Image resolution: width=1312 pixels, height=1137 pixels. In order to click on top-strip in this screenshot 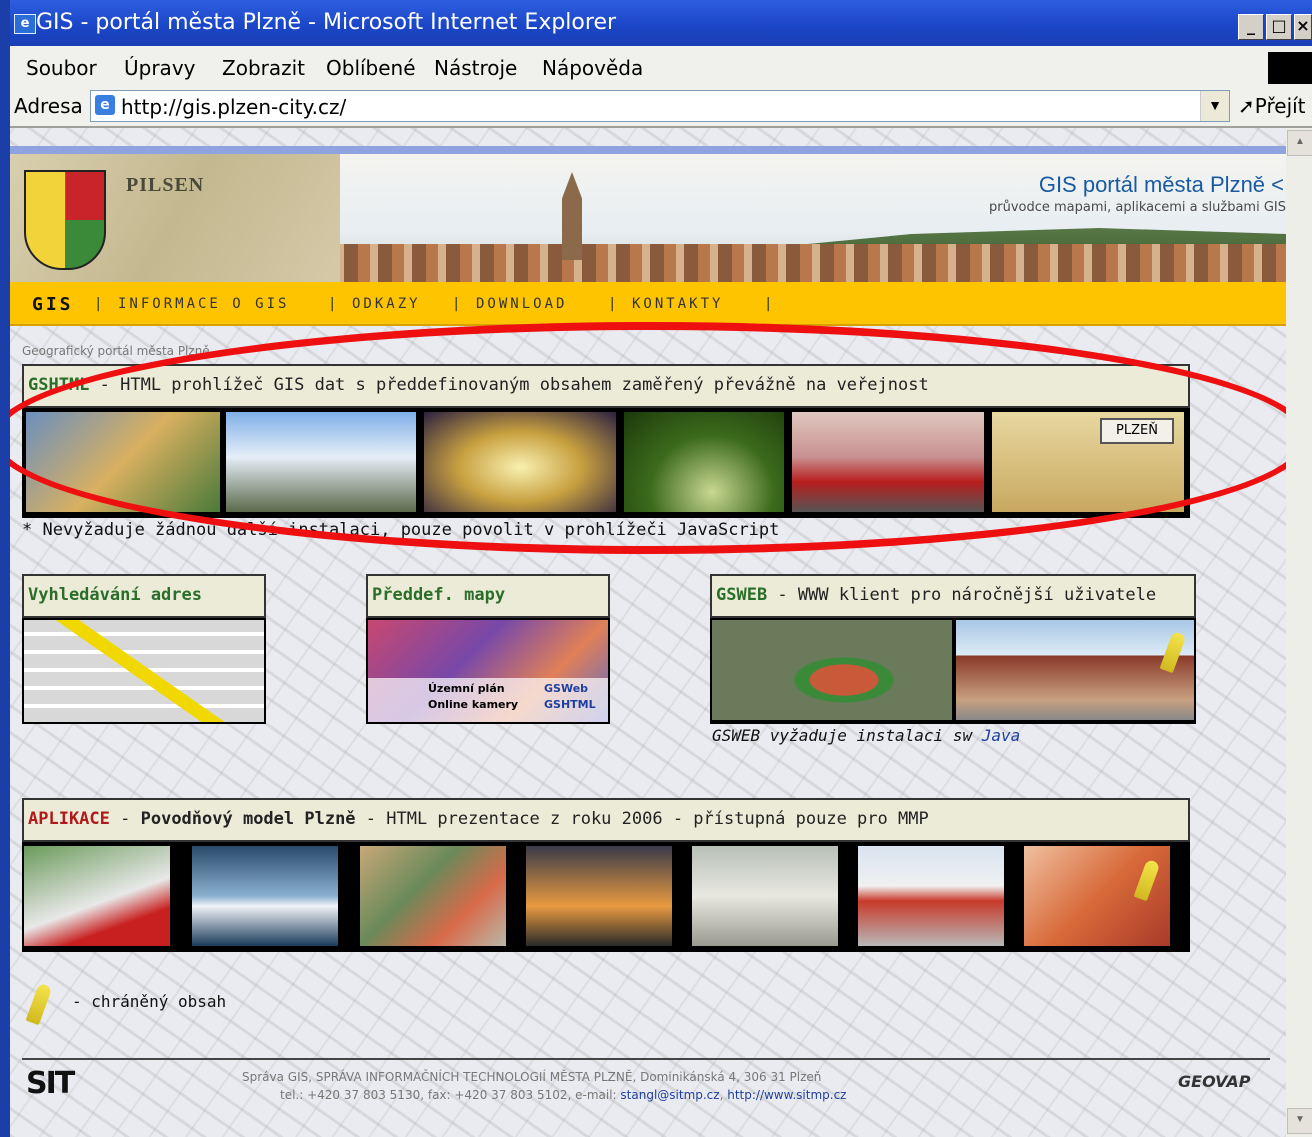, I will do `click(648, 150)`.